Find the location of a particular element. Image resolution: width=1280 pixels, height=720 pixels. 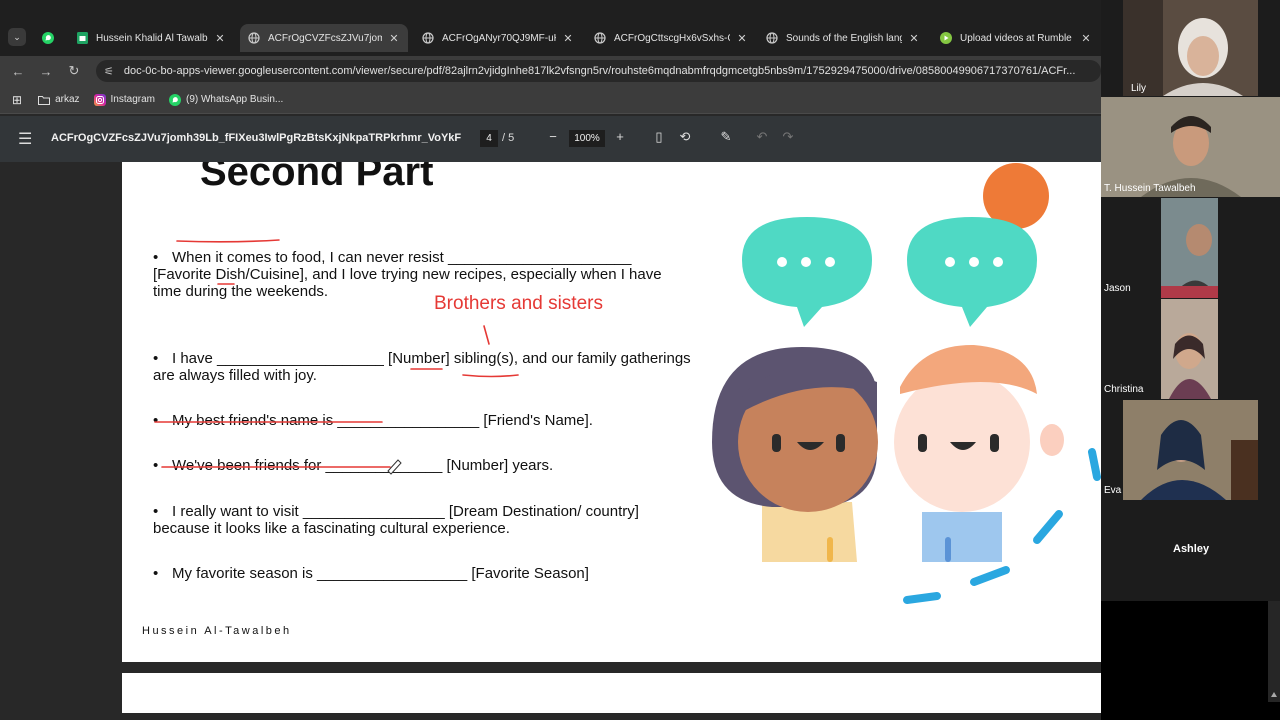

apps-icon: ⊞ is located at coordinates (17, 100).